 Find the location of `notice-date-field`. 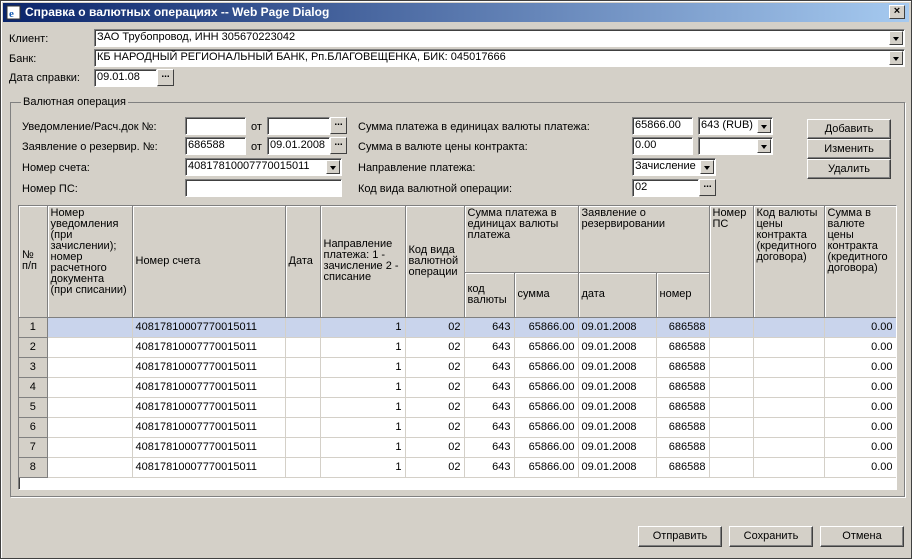

notice-date-field is located at coordinates (298, 126).